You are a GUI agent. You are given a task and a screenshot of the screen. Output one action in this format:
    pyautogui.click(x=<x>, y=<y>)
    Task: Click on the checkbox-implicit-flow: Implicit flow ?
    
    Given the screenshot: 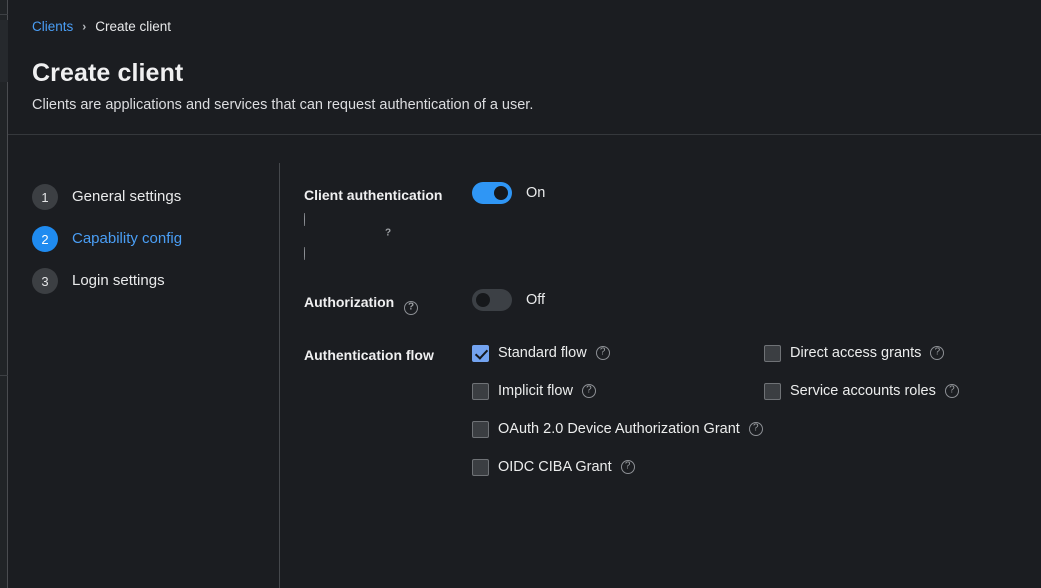 What is the action you would take?
    pyautogui.click(x=618, y=391)
    